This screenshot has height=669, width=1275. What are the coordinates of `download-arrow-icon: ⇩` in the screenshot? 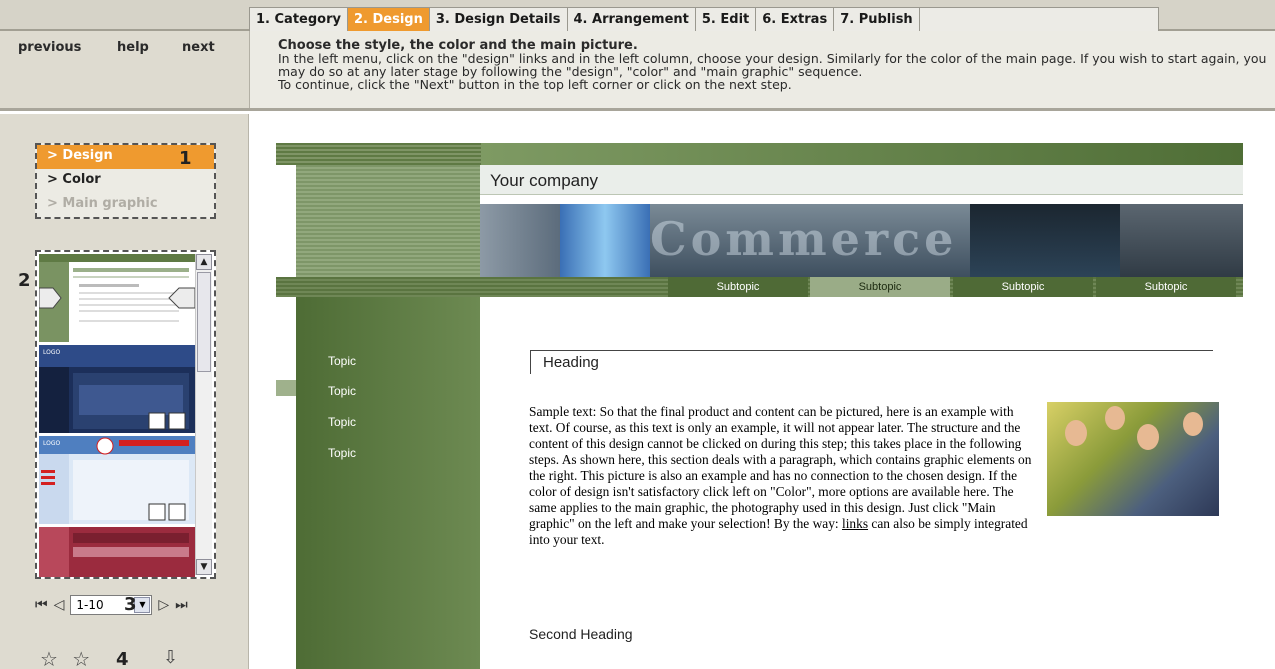 It's located at (170, 657).